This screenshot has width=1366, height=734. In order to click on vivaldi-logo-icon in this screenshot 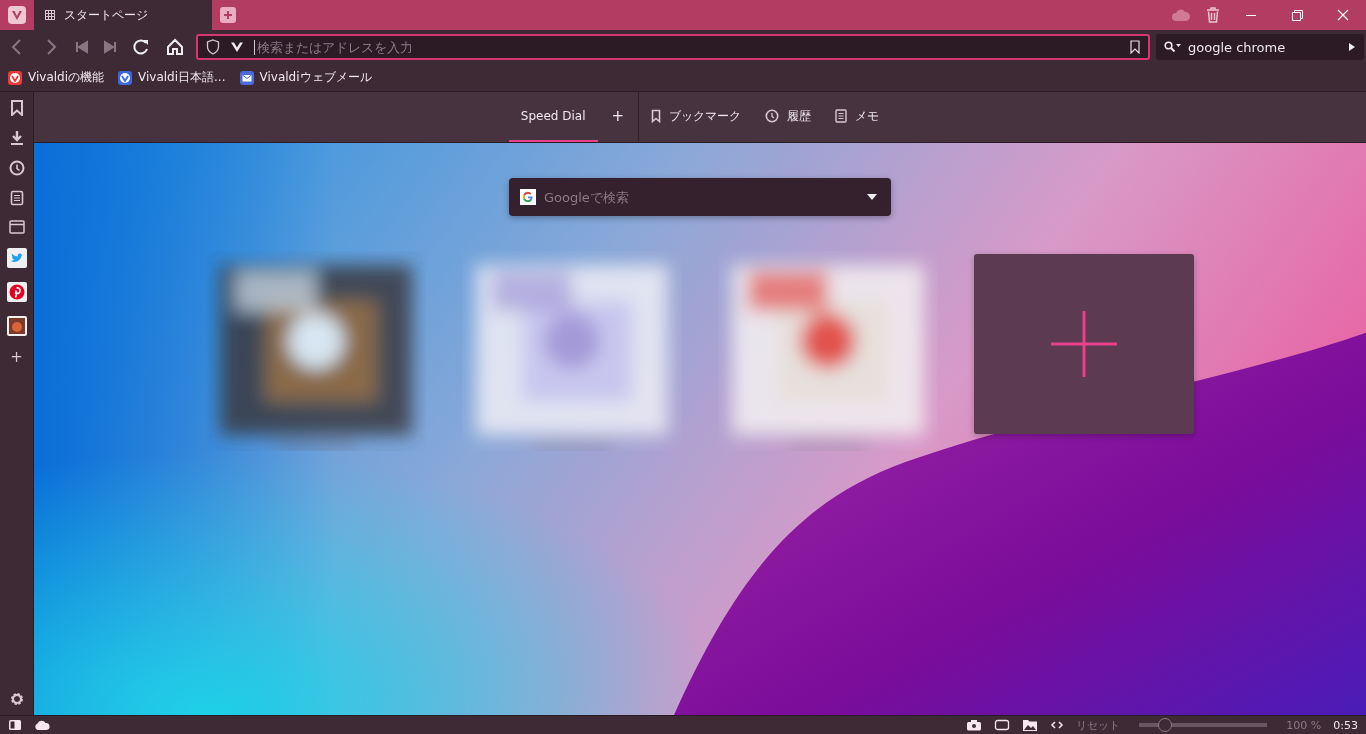, I will do `click(17, 15)`.